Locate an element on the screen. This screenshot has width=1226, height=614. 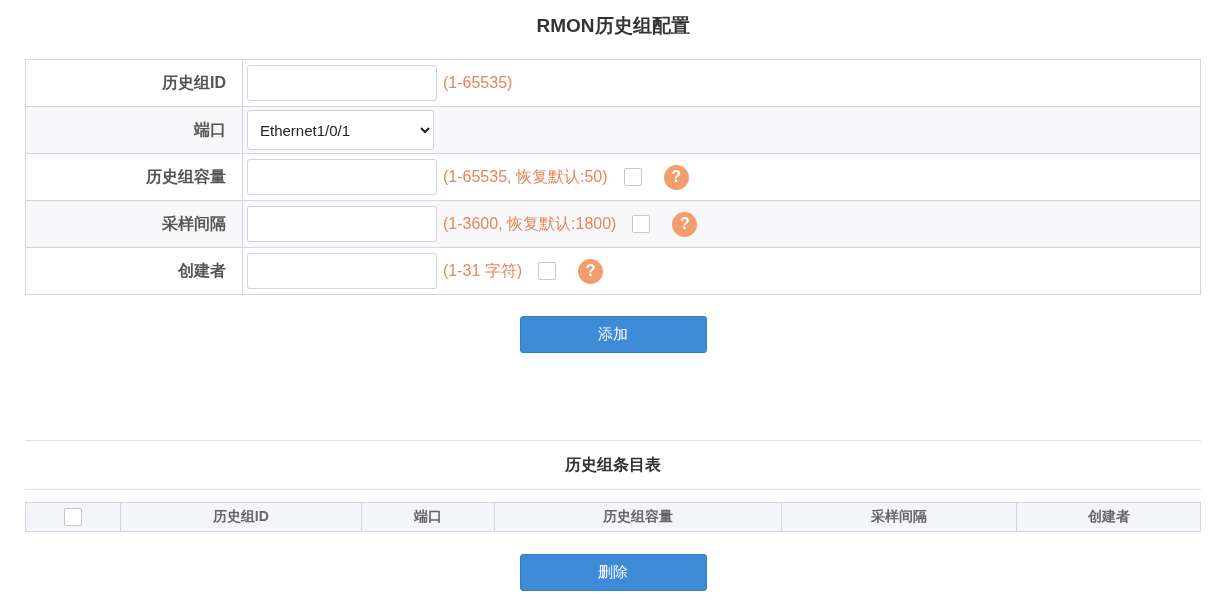
port-dropdown: Ethernet1/0/1 is located at coordinates (340, 130).